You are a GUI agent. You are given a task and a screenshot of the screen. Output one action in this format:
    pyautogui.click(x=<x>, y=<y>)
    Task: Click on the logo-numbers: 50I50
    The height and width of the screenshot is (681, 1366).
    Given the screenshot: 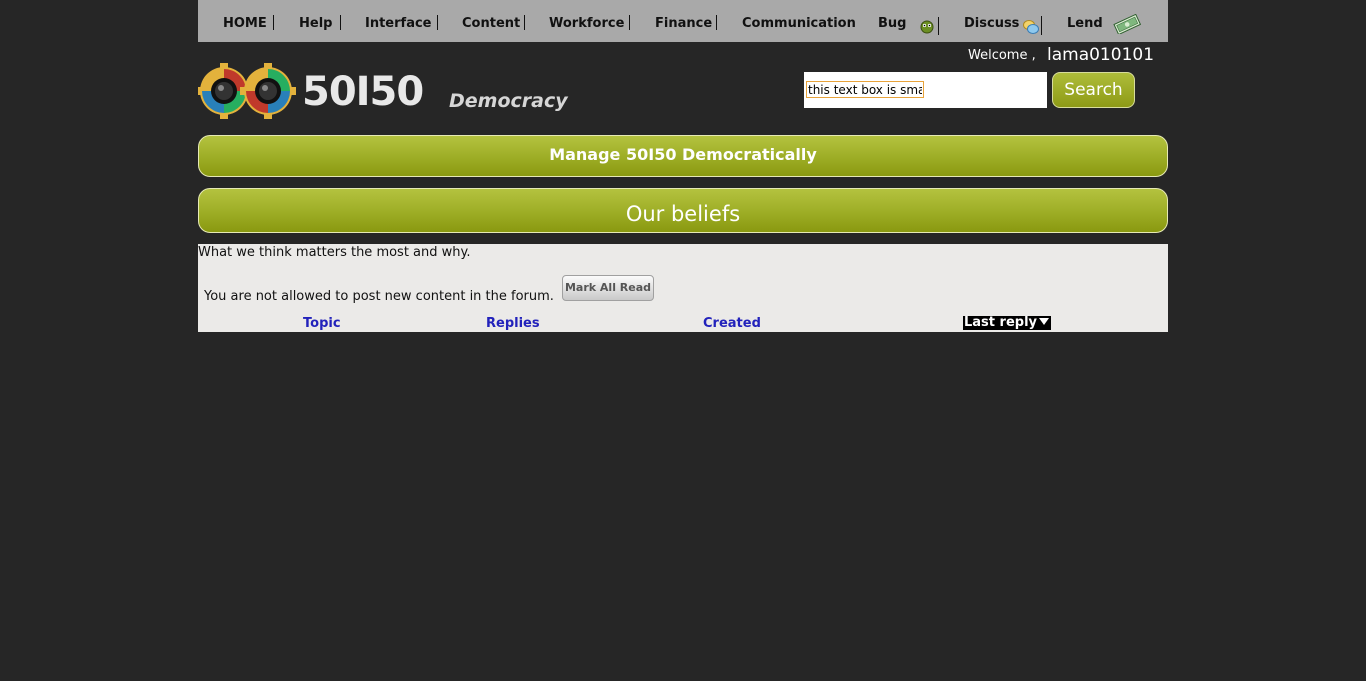 What is the action you would take?
    pyautogui.click(x=363, y=92)
    